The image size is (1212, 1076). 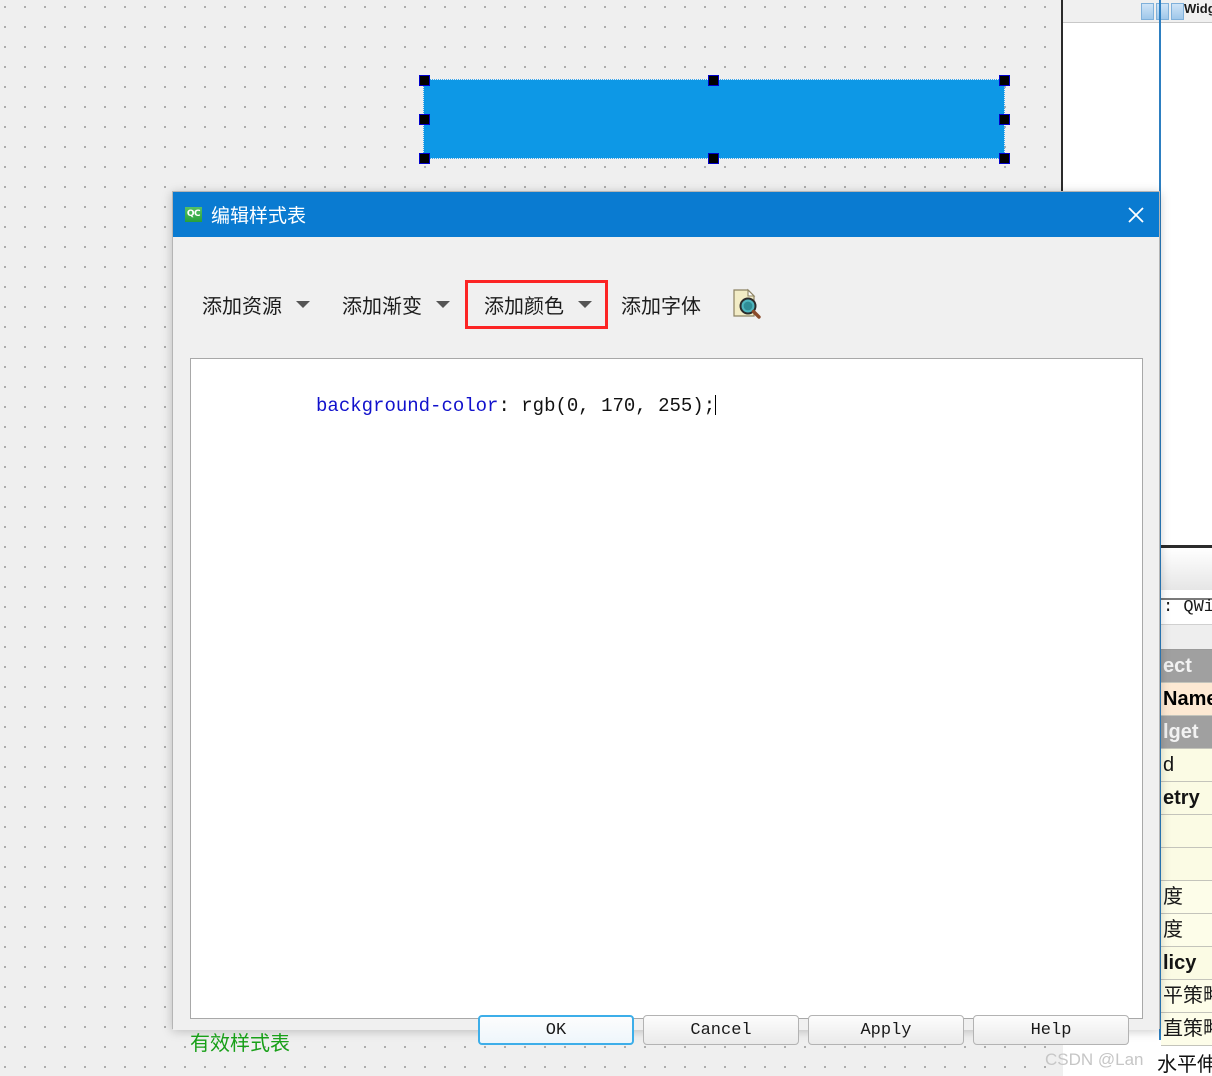 What do you see at coordinates (424, 80) in the screenshot?
I see `resize-handle-top-left` at bounding box center [424, 80].